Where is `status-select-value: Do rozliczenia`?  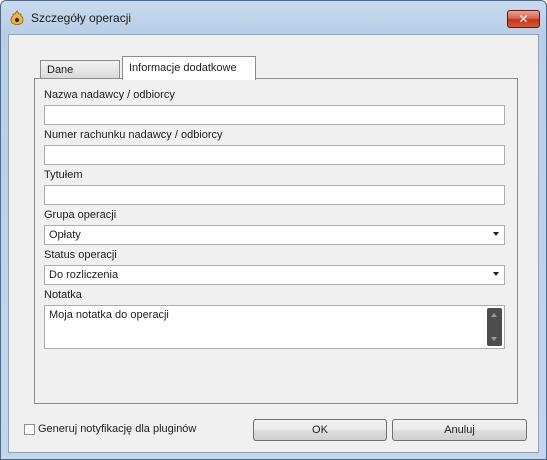 status-select-value: Do rozliczenia is located at coordinates (84, 275).